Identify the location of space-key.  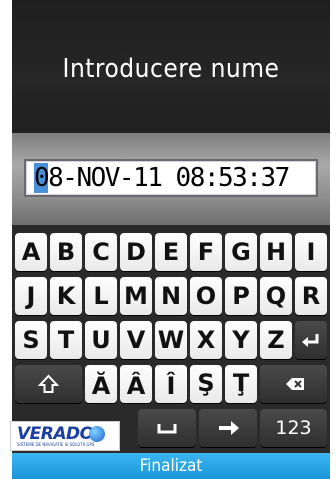
(167, 428).